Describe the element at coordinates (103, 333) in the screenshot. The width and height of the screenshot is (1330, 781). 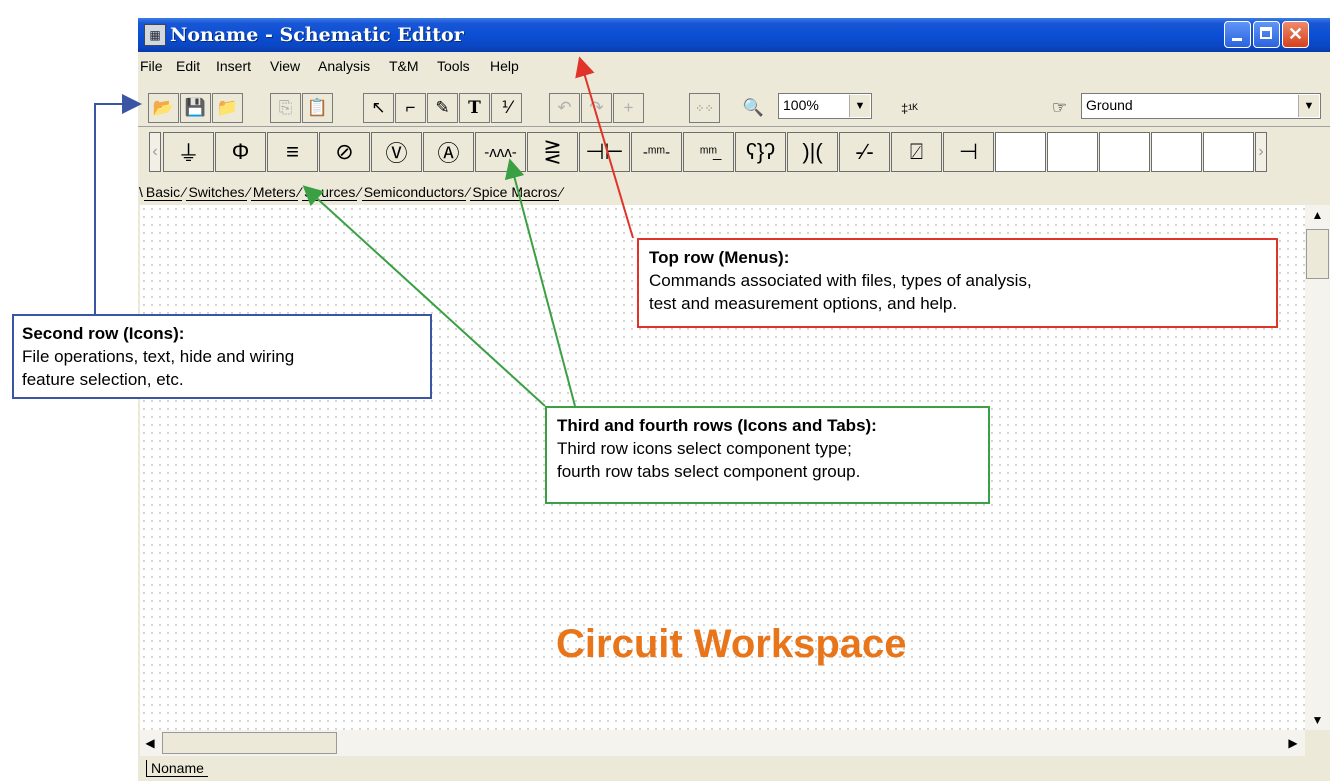
I see `callout-icons-title: Second row (Icons):` at that location.